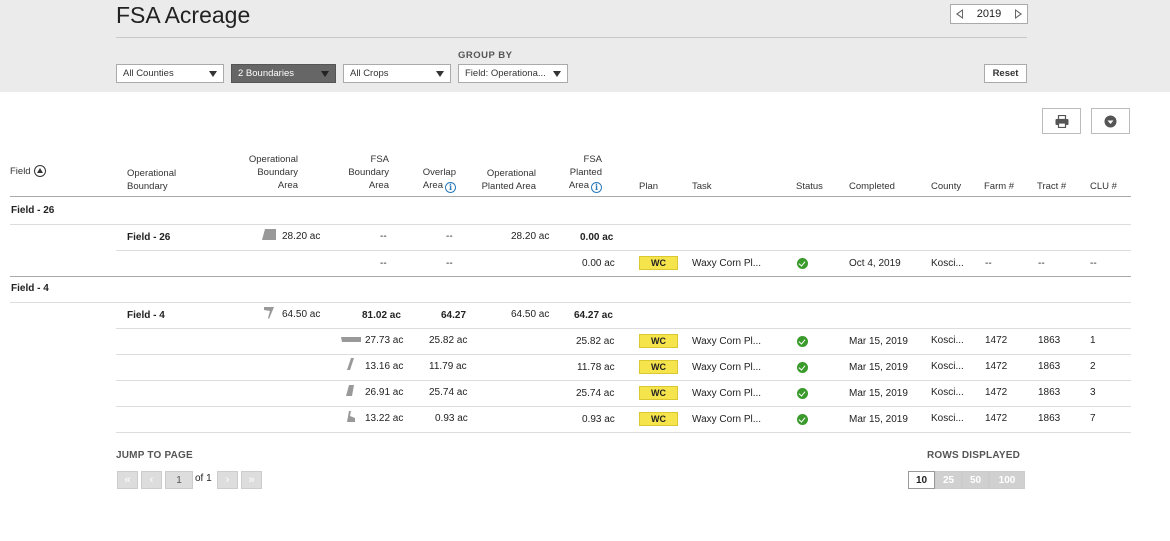  I want to click on clu-number: 1, so click(1093, 340).